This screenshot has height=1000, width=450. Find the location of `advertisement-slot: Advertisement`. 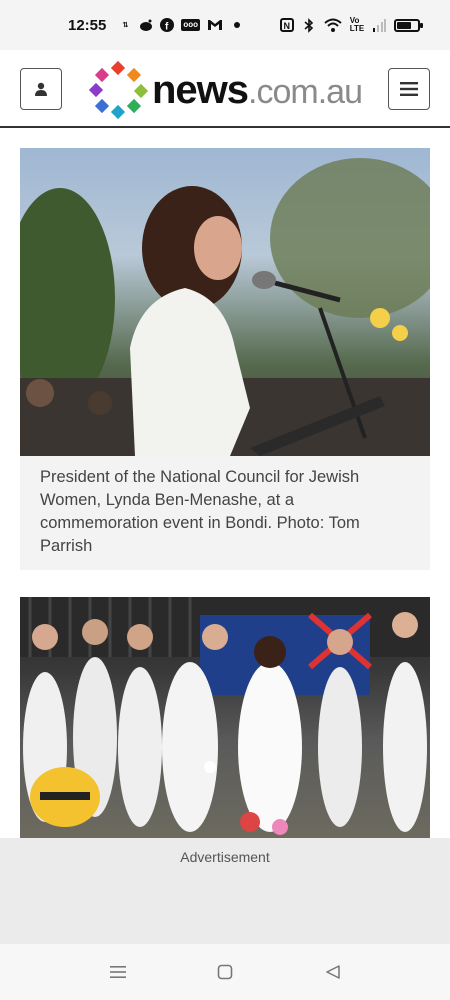

advertisement-slot: Advertisement is located at coordinates (225, 891).